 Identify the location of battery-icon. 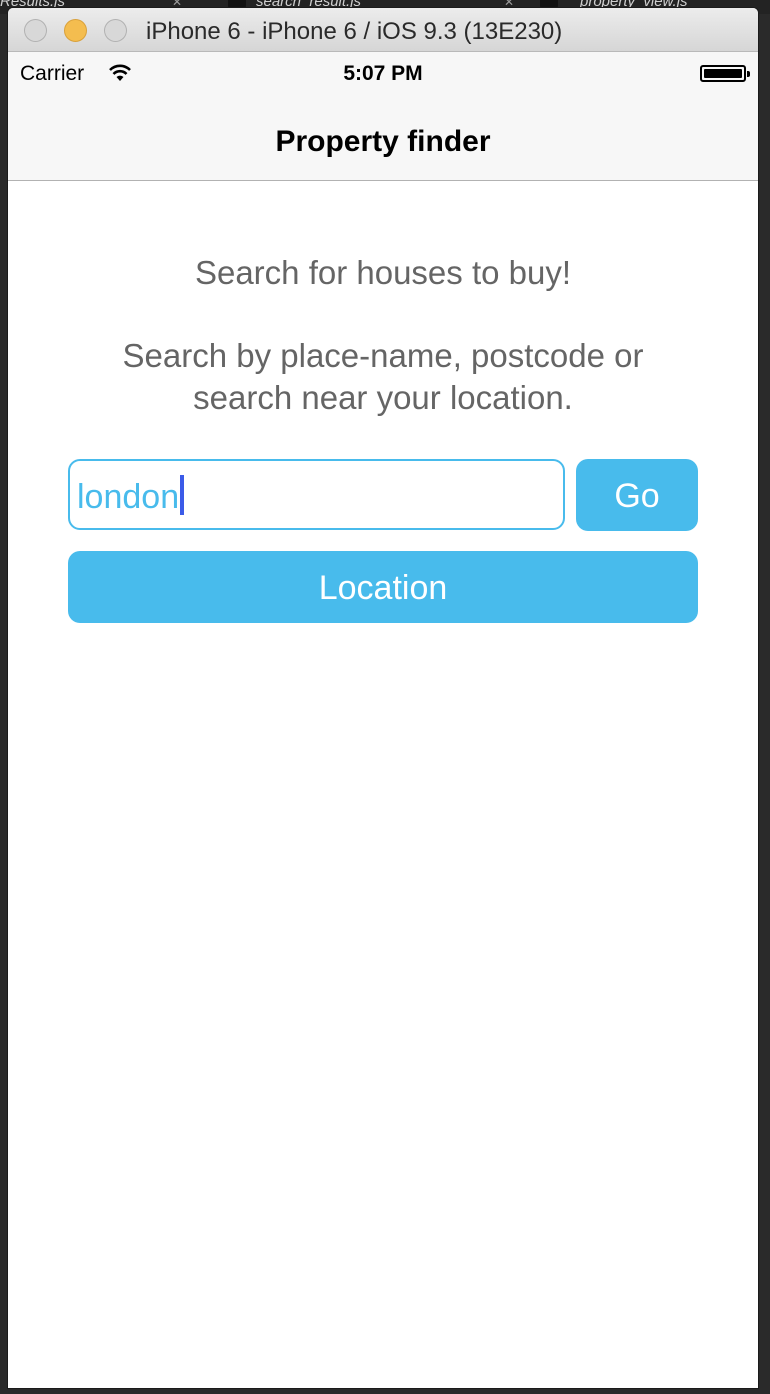
(725, 73).